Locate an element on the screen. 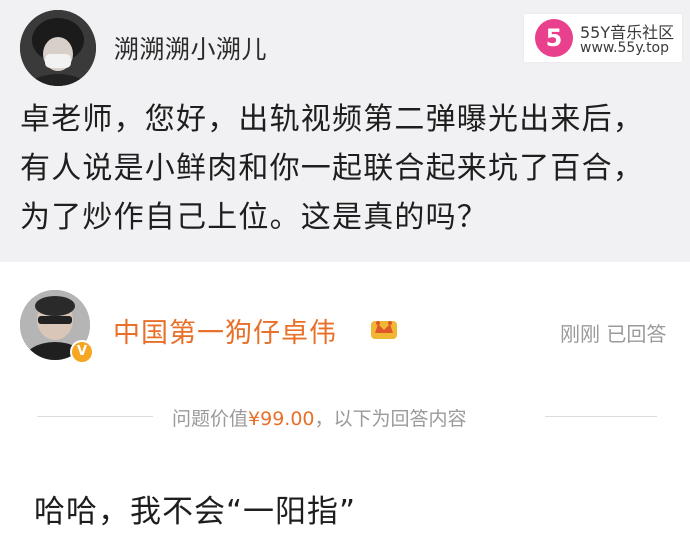  watermark-logo-icon: 5 is located at coordinates (554, 38).